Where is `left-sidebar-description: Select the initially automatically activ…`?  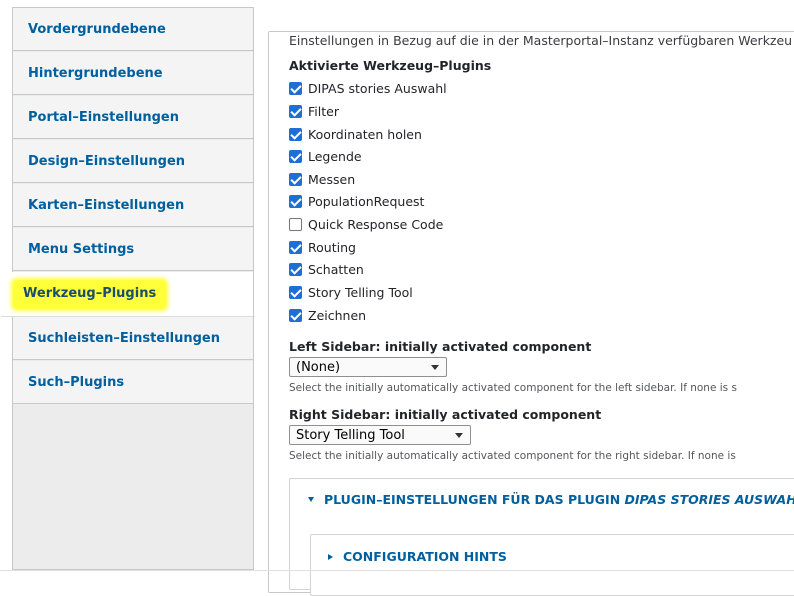
left-sidebar-description: Select the initially automatically activ… is located at coordinates (513, 388).